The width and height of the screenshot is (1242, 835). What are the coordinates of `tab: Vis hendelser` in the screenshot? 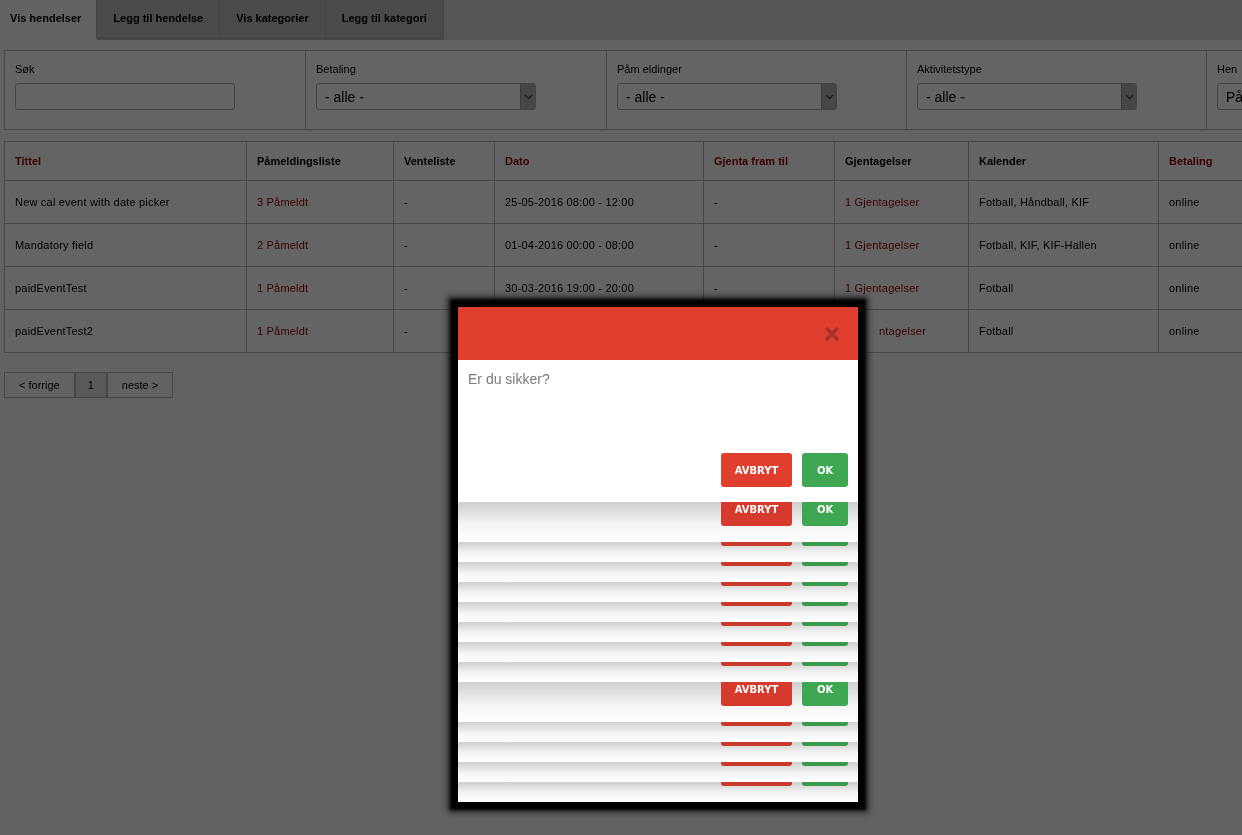 It's located at (49, 20).